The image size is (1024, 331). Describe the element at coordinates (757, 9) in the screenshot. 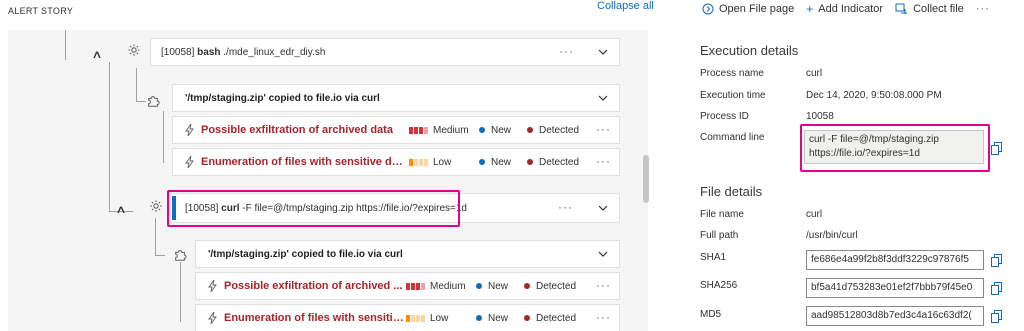

I see `open-file-page-label: Open File page` at that location.